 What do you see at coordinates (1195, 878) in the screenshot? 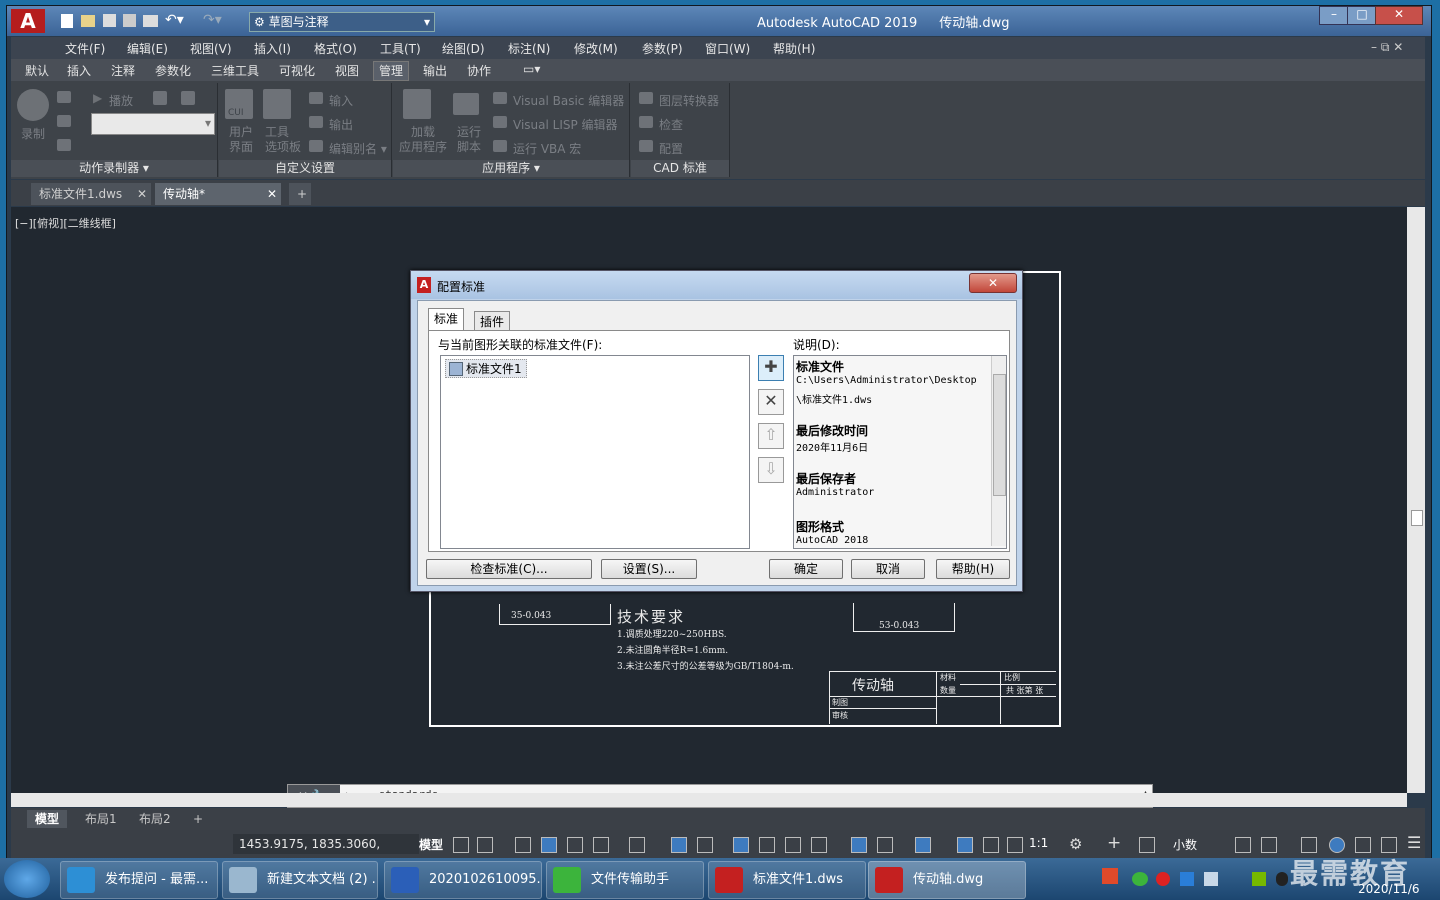
I see `system-tray` at bounding box center [1195, 878].